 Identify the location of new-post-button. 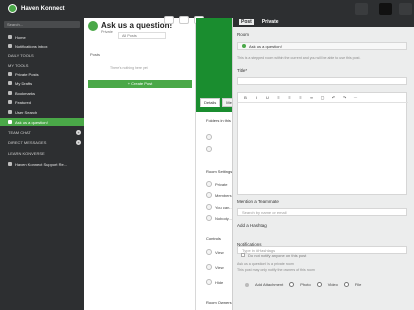
(385, 9).